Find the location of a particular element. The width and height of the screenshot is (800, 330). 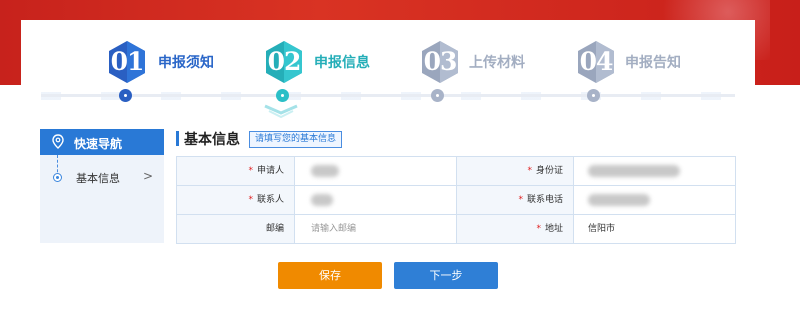

id-card-label: * 身份证 is located at coordinates (515, 171).